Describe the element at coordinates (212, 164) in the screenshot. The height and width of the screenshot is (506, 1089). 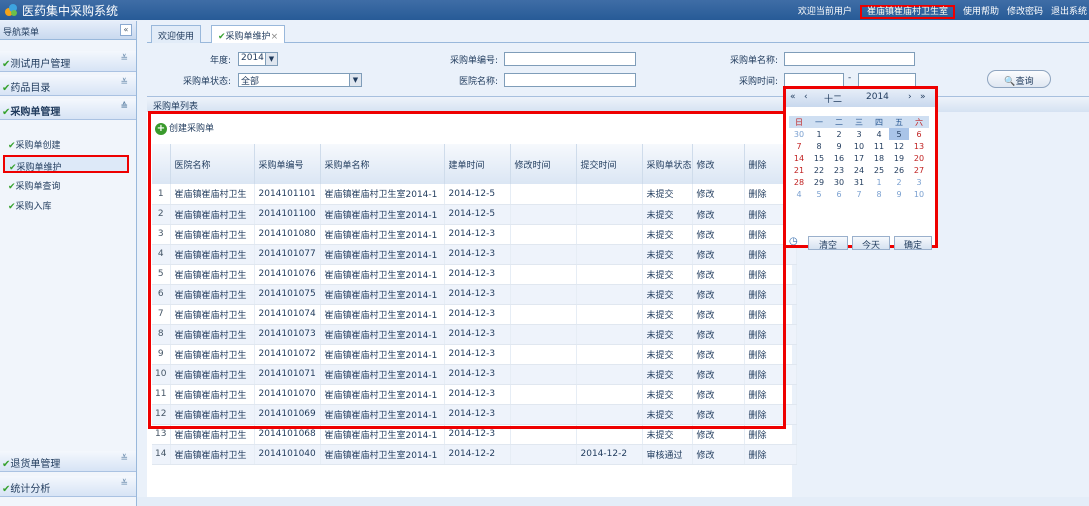
I see `column-header: 医院名称` at that location.